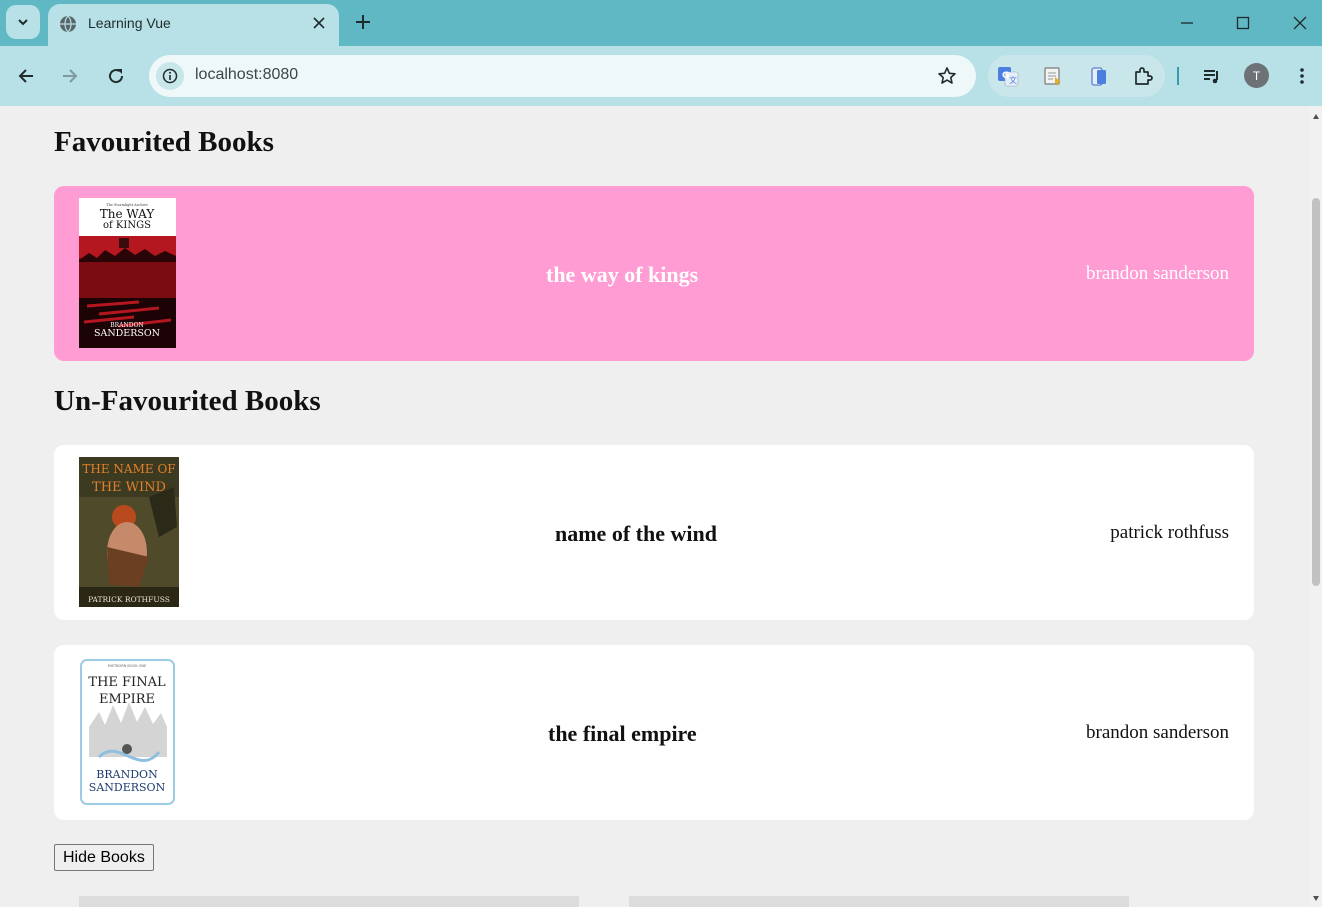 Image resolution: width=1322 pixels, height=907 pixels. Describe the element at coordinates (129, 487) in the screenshot. I see `cover-title-line2: THE WIND` at that location.